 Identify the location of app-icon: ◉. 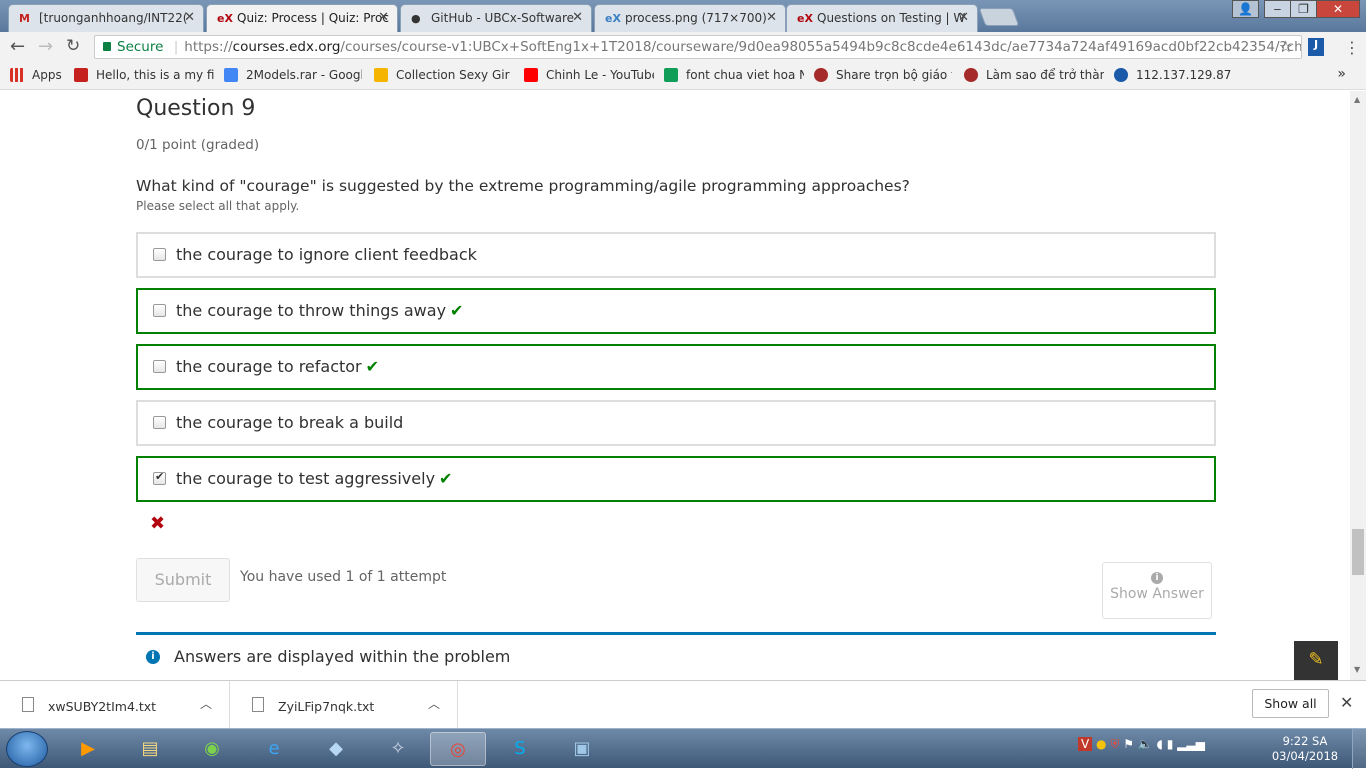
(212, 749).